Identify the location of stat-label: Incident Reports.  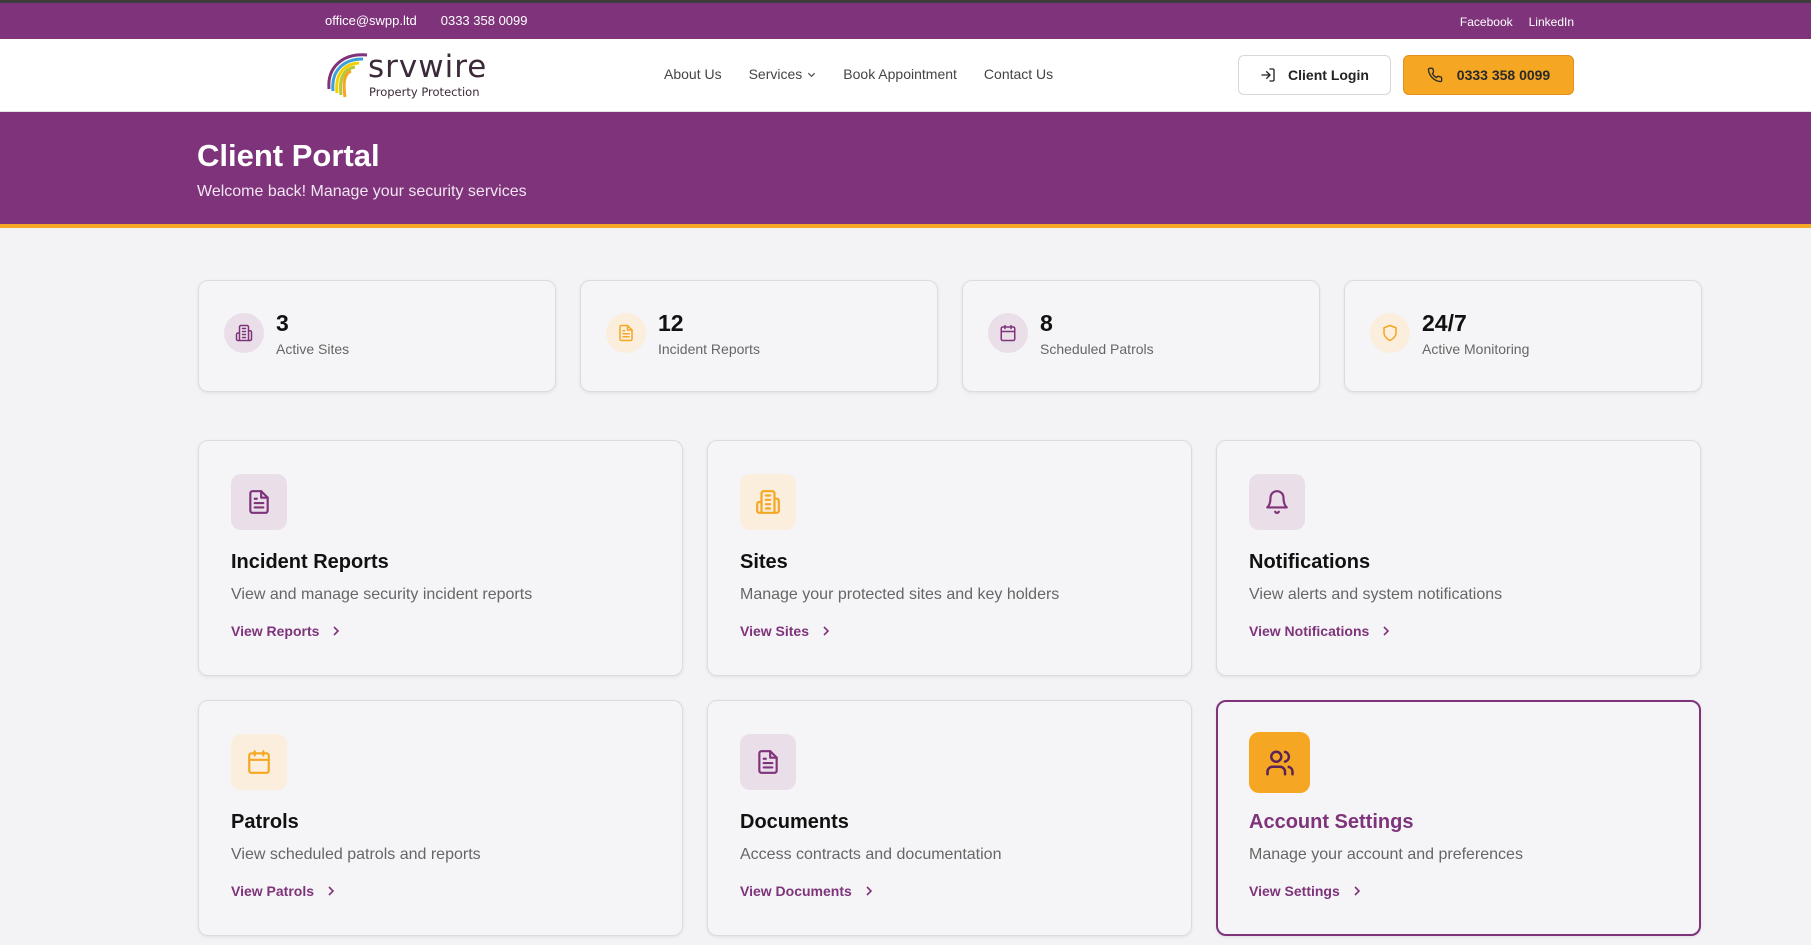
(709, 349).